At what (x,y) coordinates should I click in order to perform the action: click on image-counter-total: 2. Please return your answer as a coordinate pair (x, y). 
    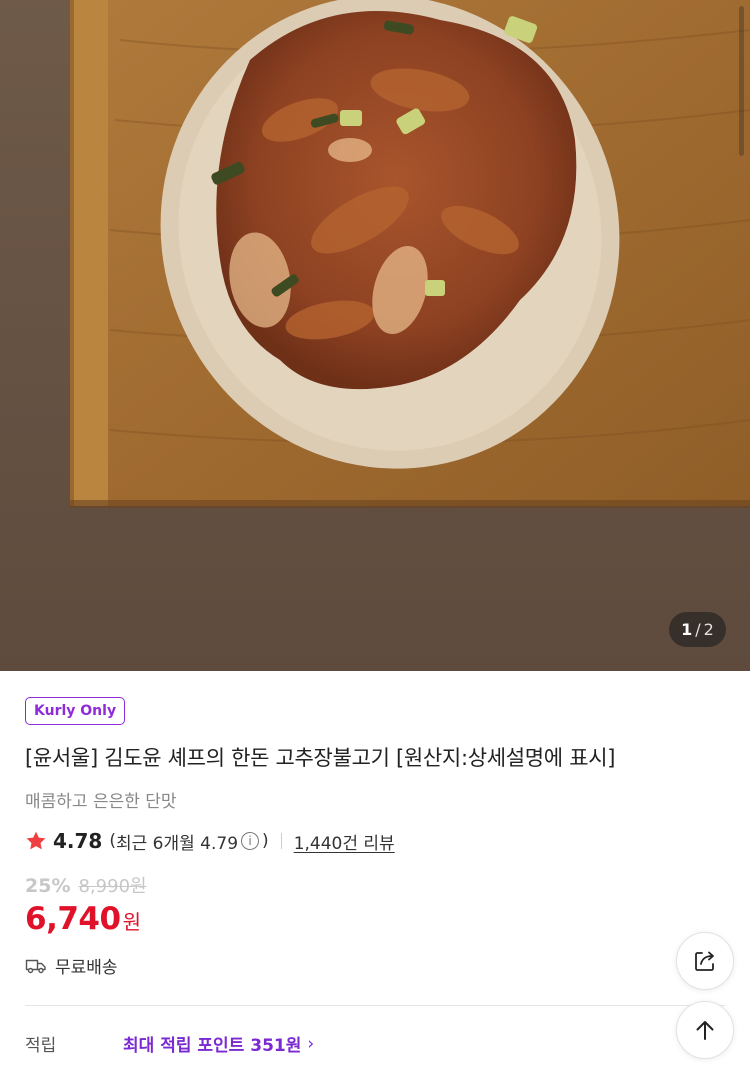
    Looking at the image, I should click on (708, 629).